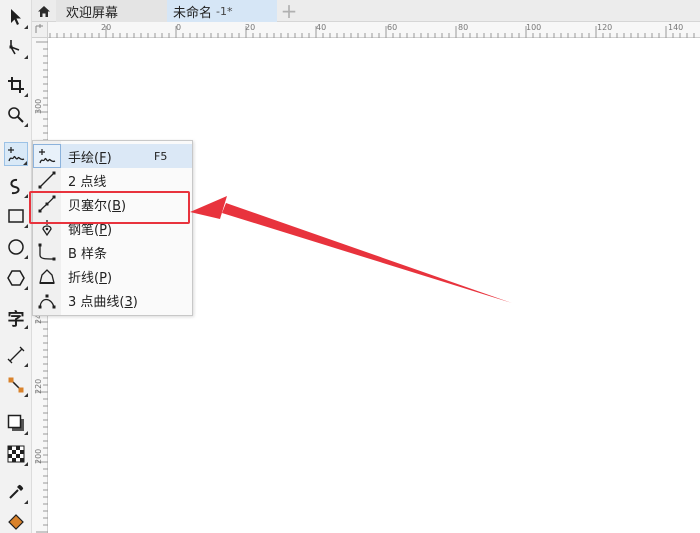  I want to click on ruler-top-label: 60, so click(392, 27).